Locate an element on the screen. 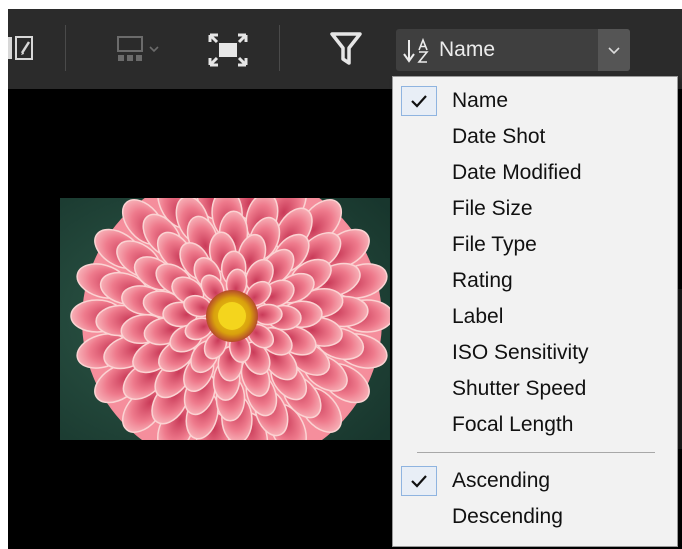  sort-field-item: File Type is located at coordinates (535, 245).